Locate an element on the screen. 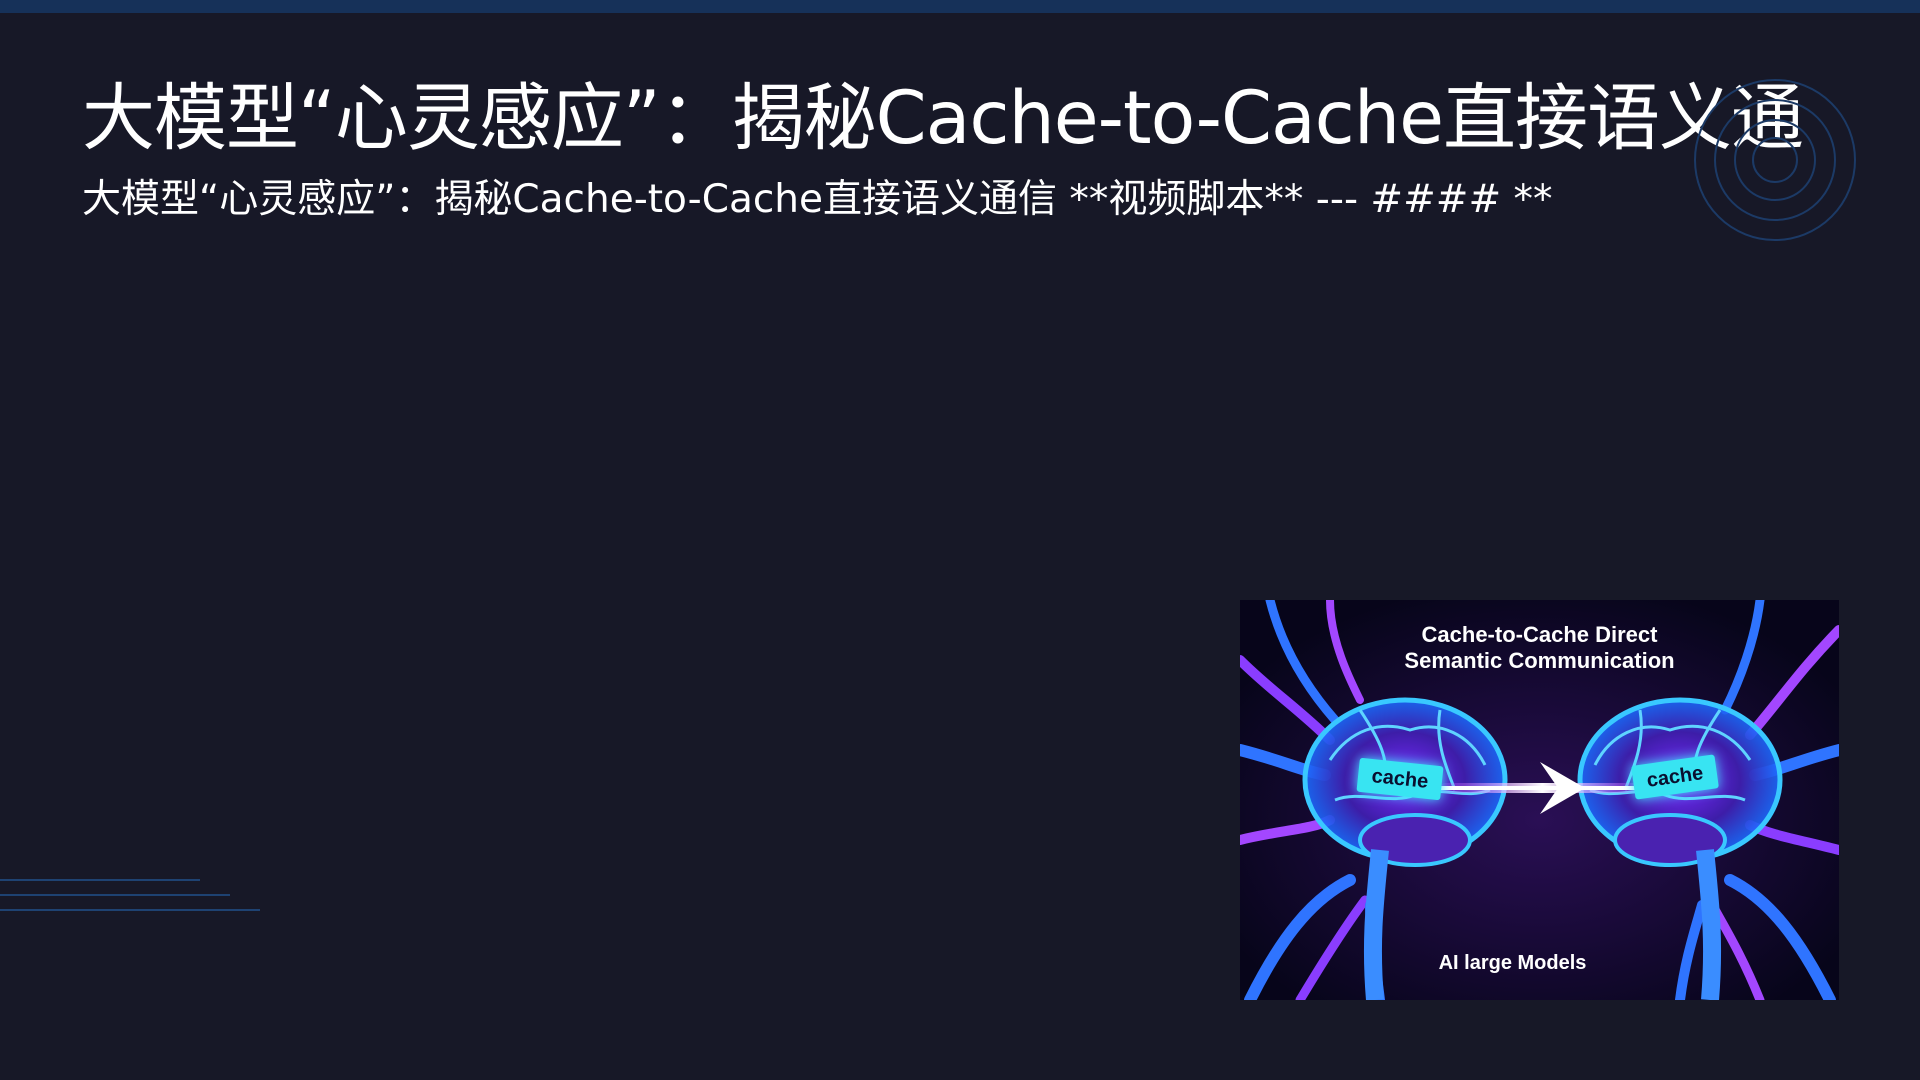  figure-title-line2: Semantic Communication is located at coordinates (1539, 660).